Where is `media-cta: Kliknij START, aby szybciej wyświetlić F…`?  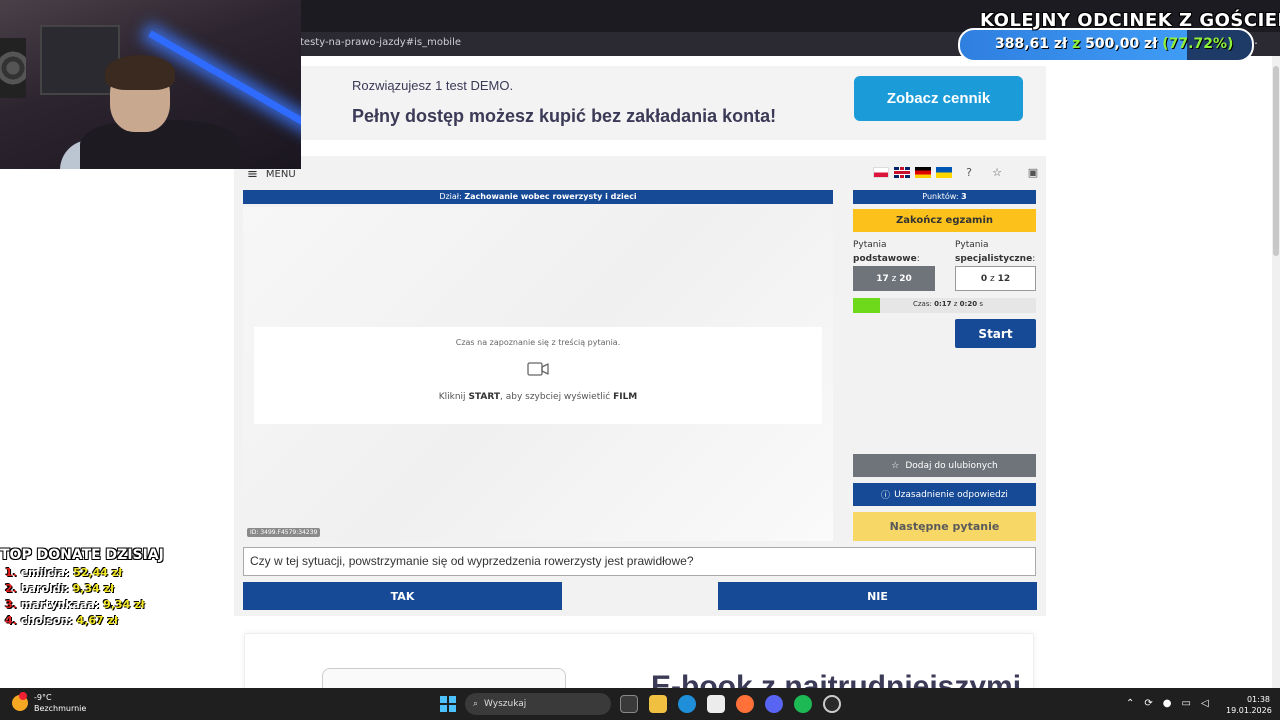
media-cta: Kliknij START, aby szybciej wyświetlić F… is located at coordinates (538, 397).